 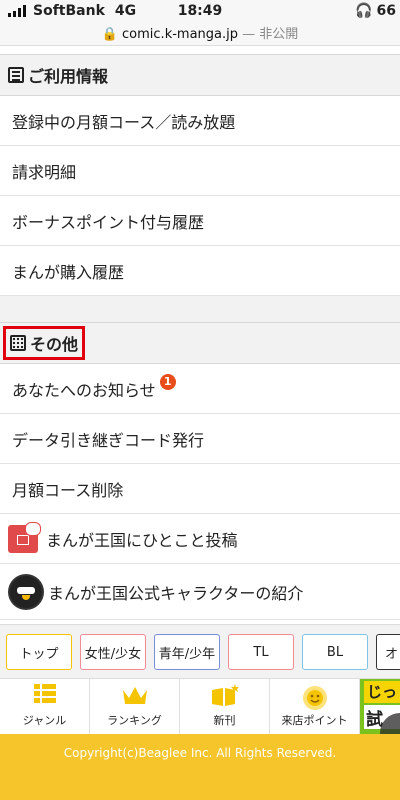 What do you see at coordinates (44, 720) in the screenshot?
I see `nav-label: ジャンル` at bounding box center [44, 720].